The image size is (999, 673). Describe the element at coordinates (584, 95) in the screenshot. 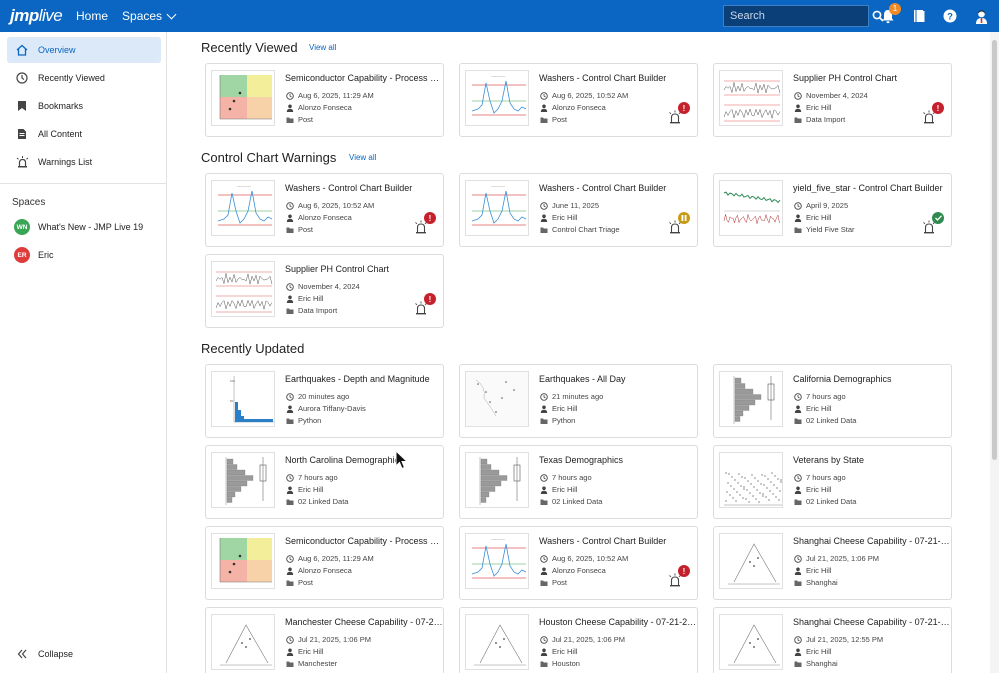

I see `card-time: Aug 6, 2025, 10:52 AM` at that location.